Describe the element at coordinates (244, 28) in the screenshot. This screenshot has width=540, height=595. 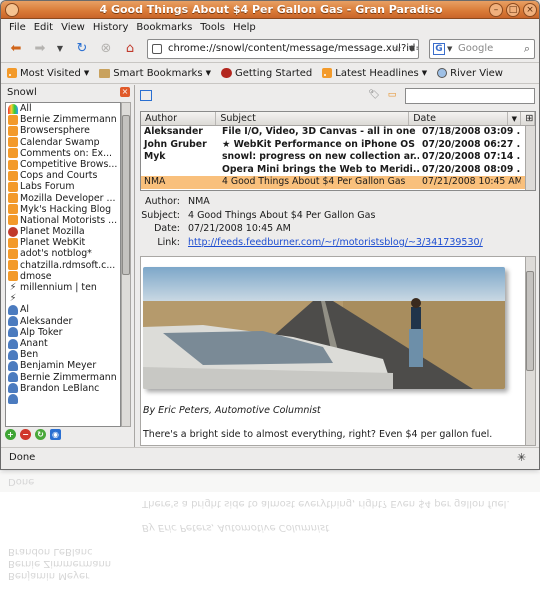
I see `menu-help: Help` at that location.